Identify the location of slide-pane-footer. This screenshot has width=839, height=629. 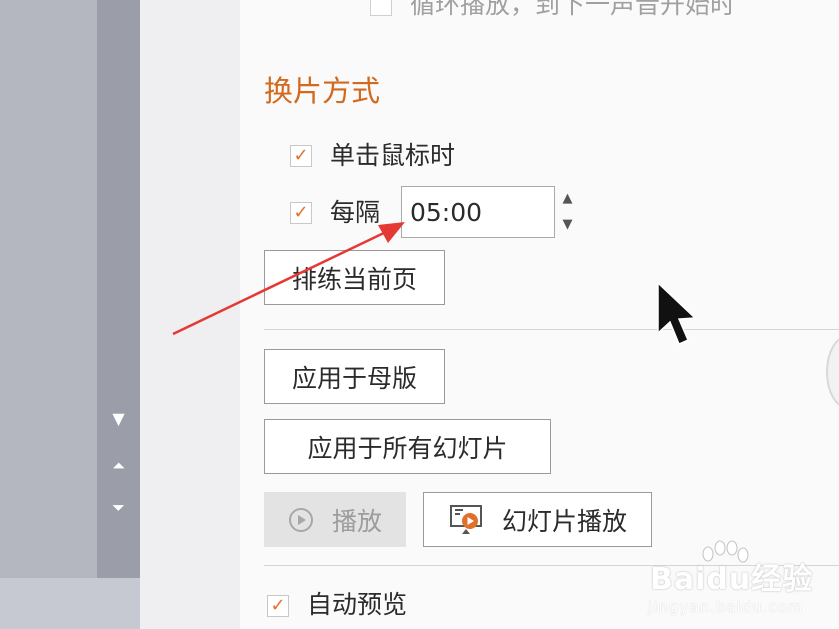
(70, 603).